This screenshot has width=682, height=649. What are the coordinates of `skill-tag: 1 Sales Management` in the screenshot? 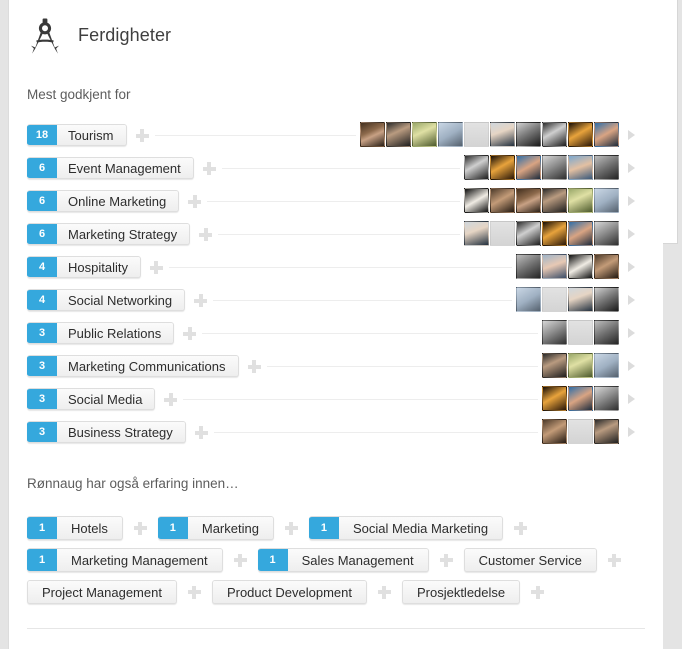 It's located at (343, 560).